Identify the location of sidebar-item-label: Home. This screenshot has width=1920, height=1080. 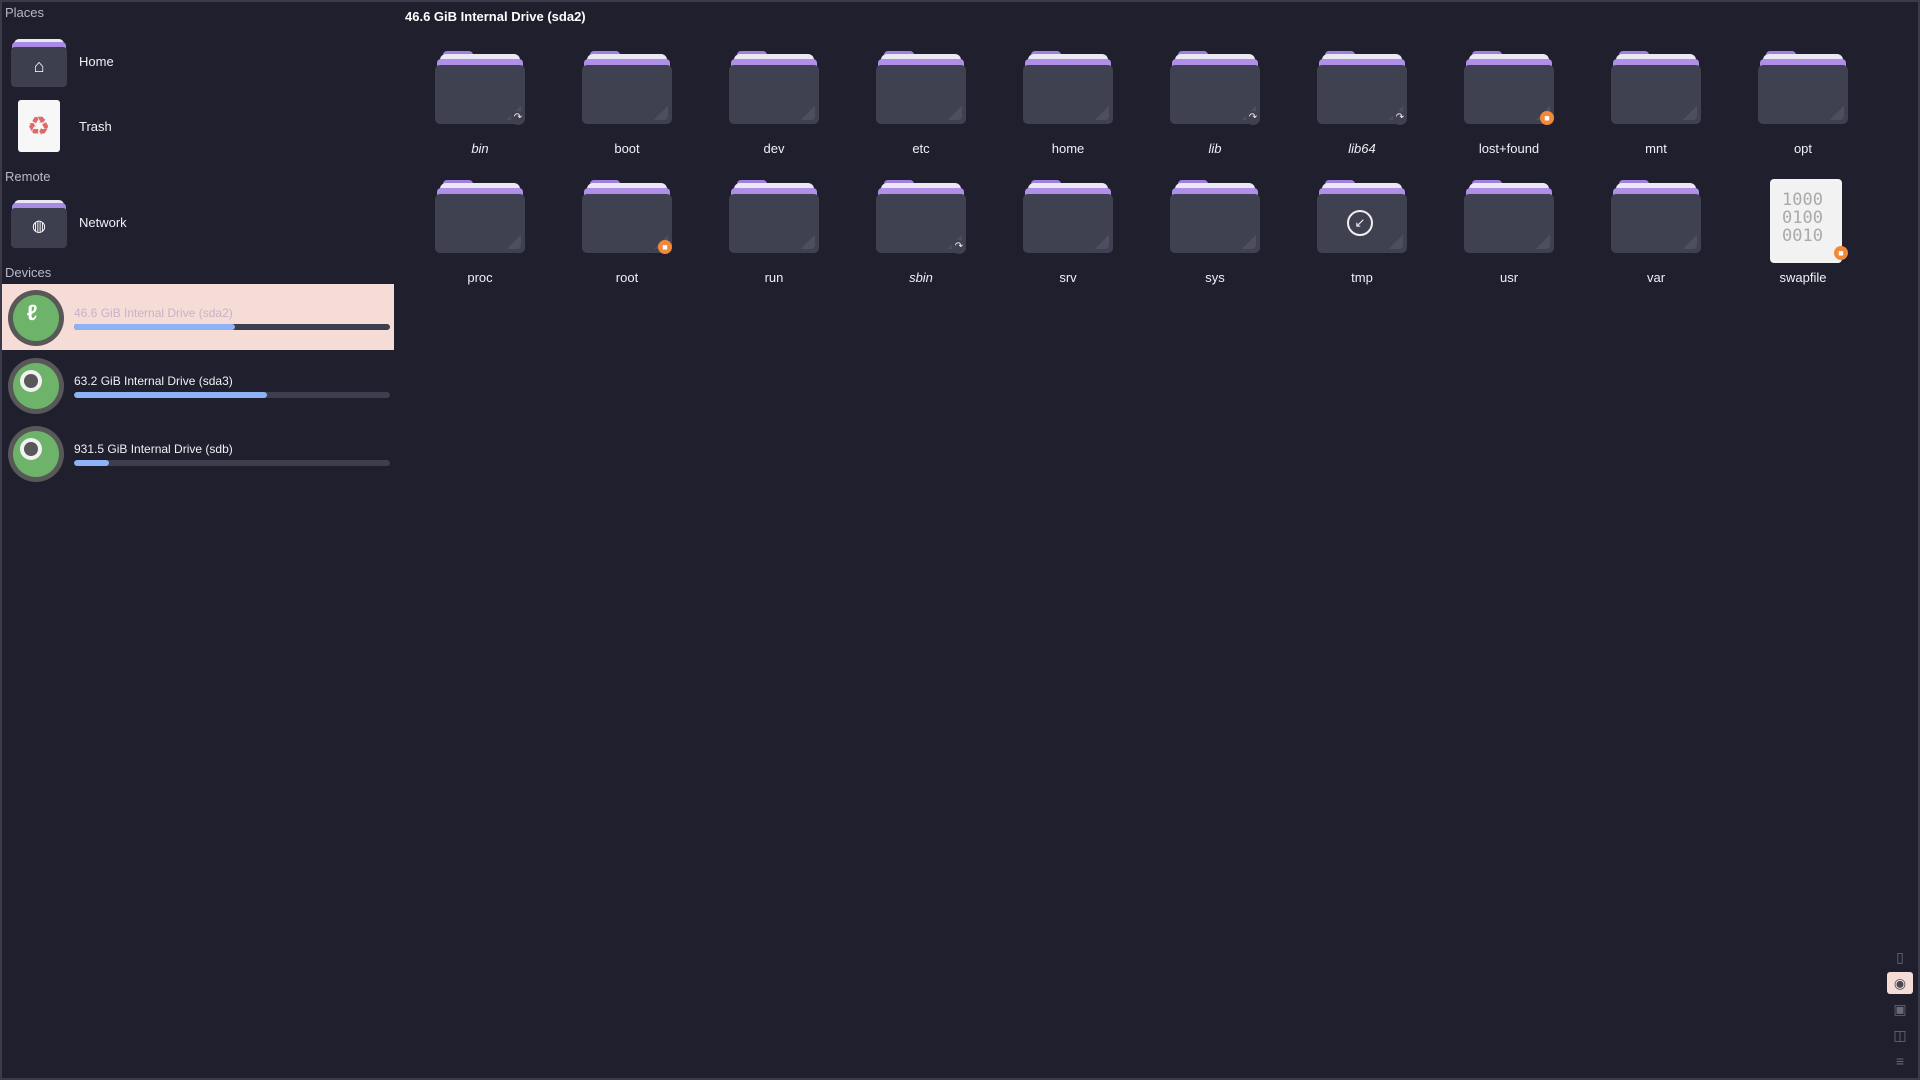
(96, 61).